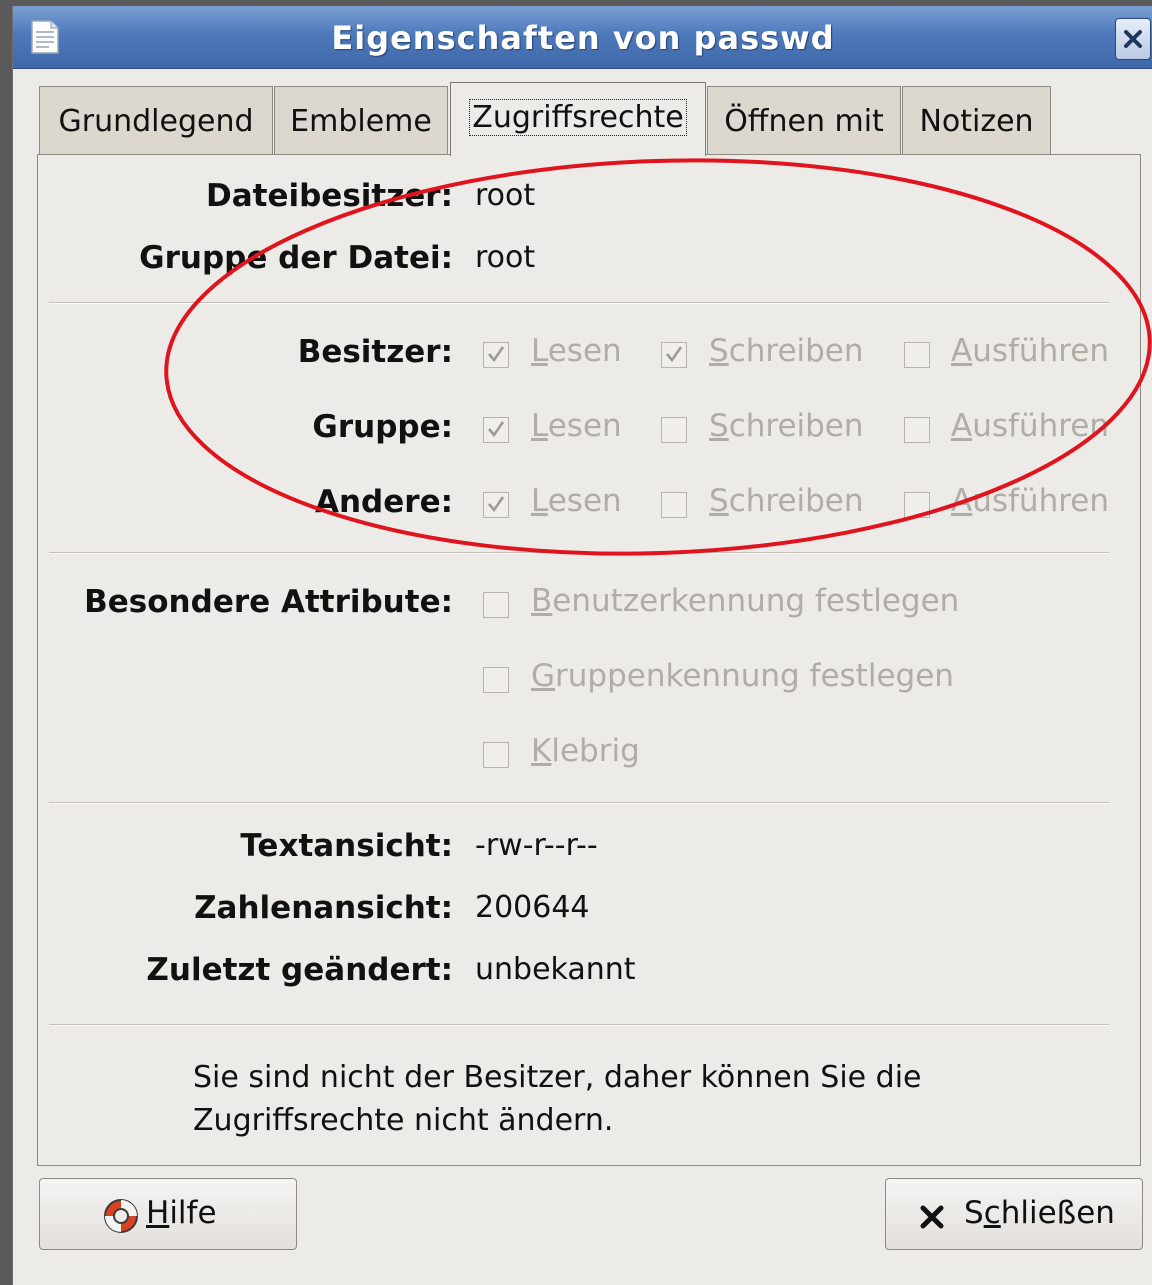 This screenshot has height=1285, width=1152. I want to click on tab-label: Zugriffsrechte, so click(578, 117).